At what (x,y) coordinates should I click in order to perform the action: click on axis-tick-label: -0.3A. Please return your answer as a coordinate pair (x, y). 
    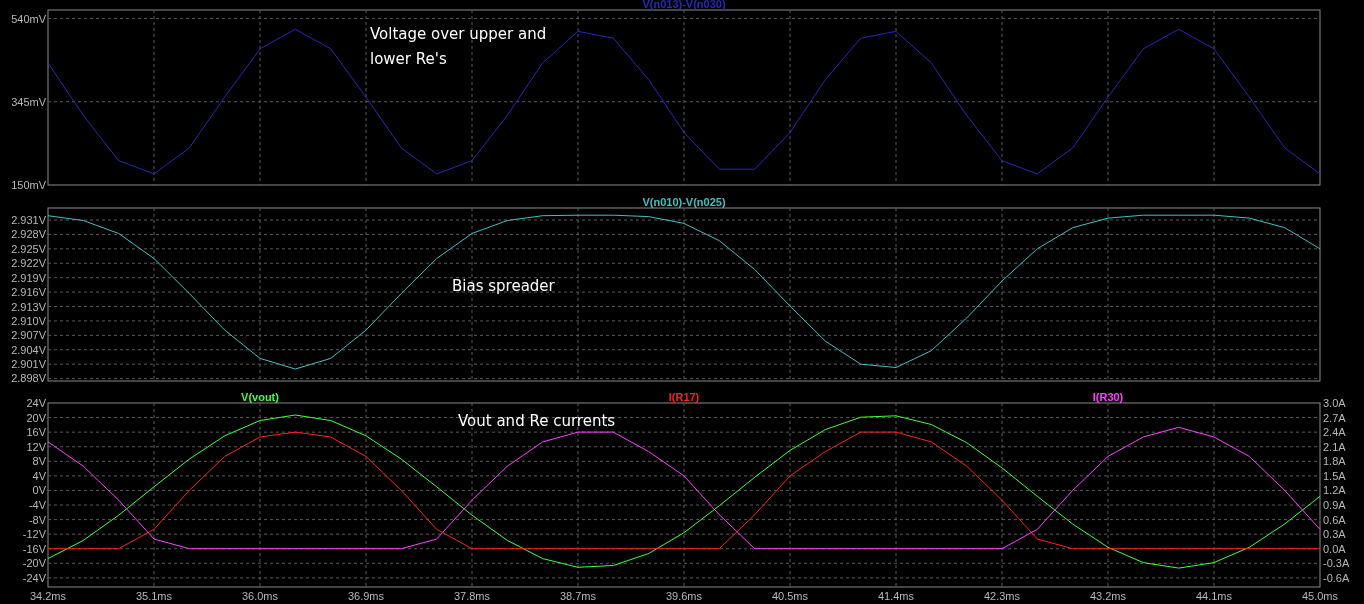
    Looking at the image, I should click on (1336, 563).